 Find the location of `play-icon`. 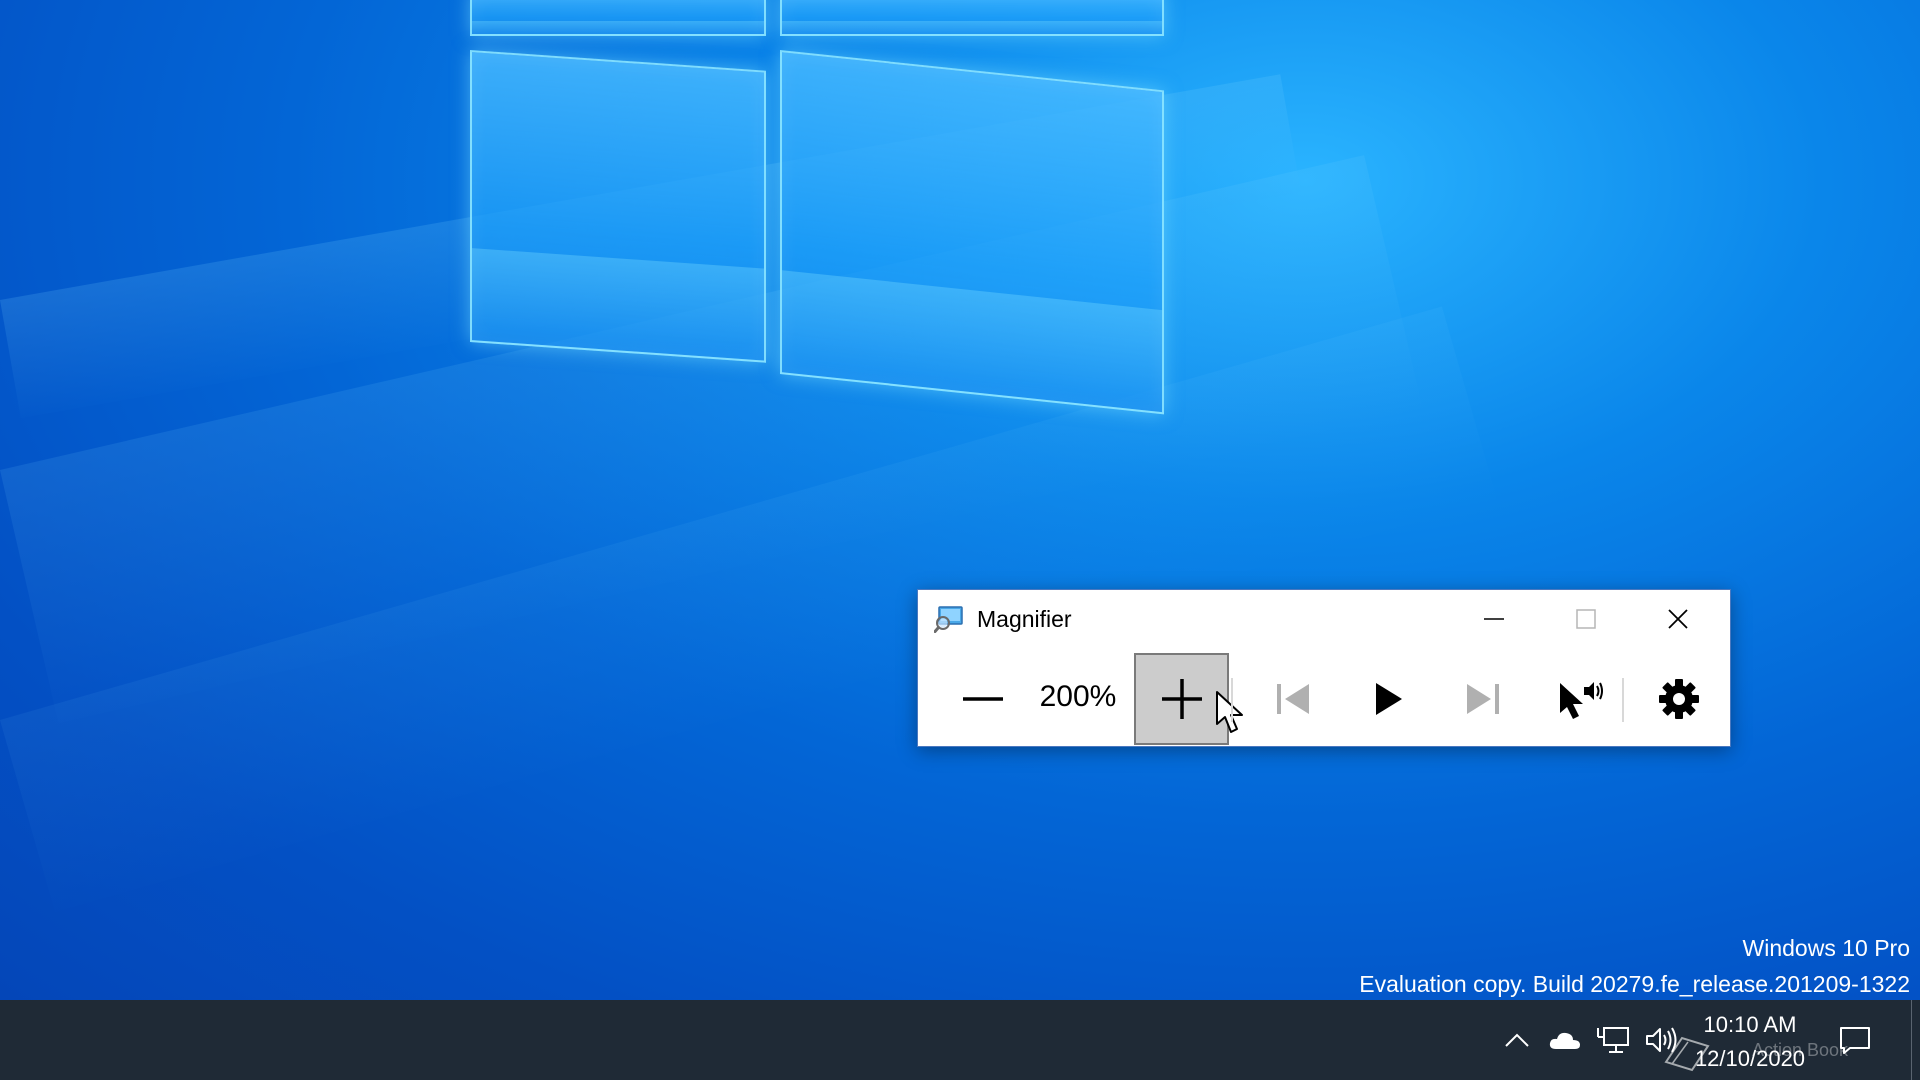

play-icon is located at coordinates (1389, 699).